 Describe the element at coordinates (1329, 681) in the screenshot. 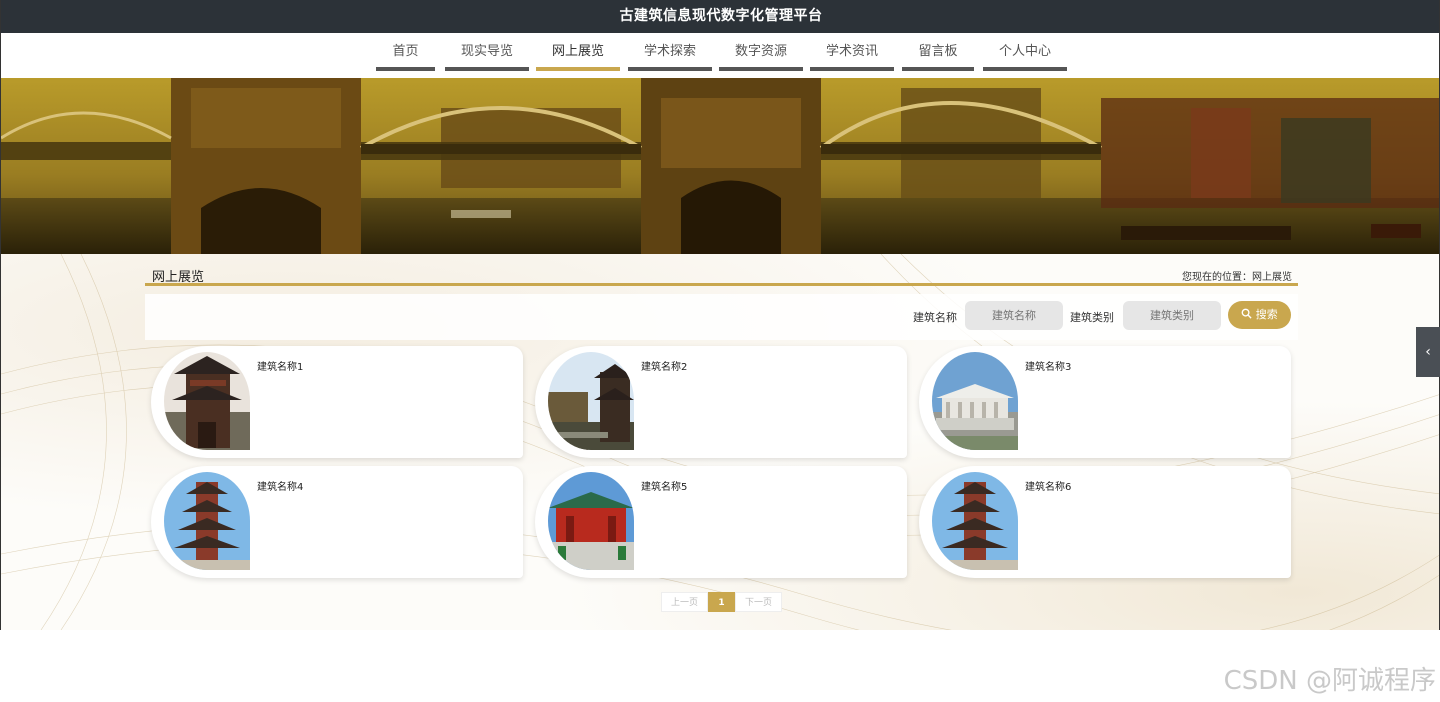

I see `watermark: CSDN @阿诚程序` at that location.